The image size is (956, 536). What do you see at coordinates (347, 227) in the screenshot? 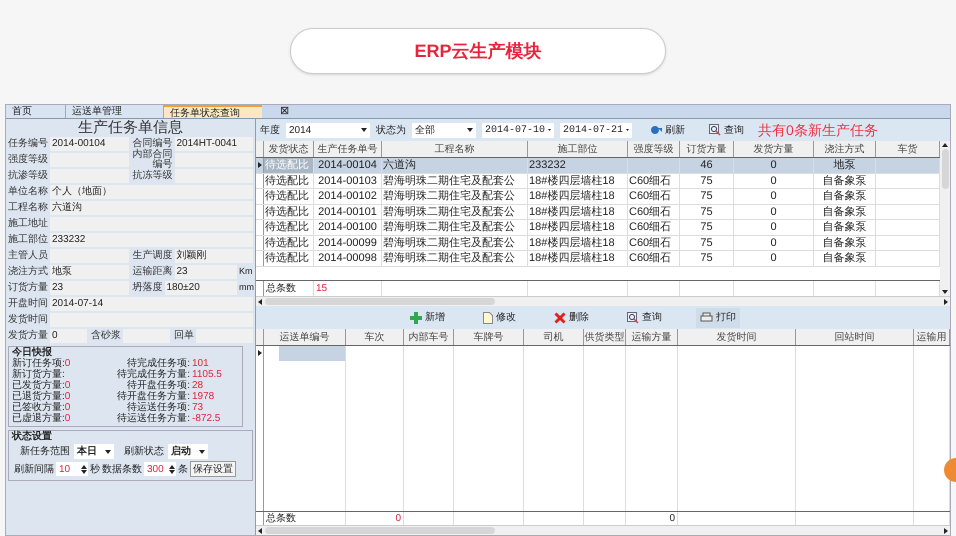
I see `table-cell: 2014-00100` at bounding box center [347, 227].